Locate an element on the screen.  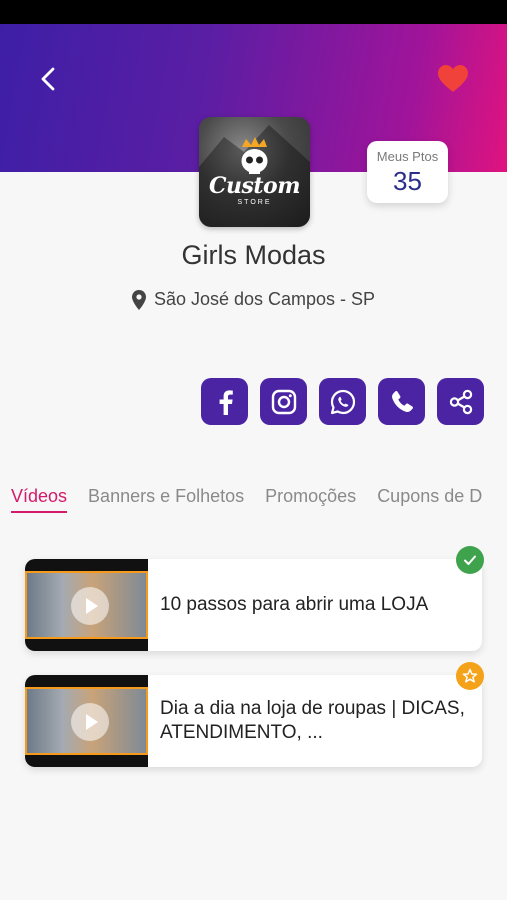
social-buttons is located at coordinates (342, 401).